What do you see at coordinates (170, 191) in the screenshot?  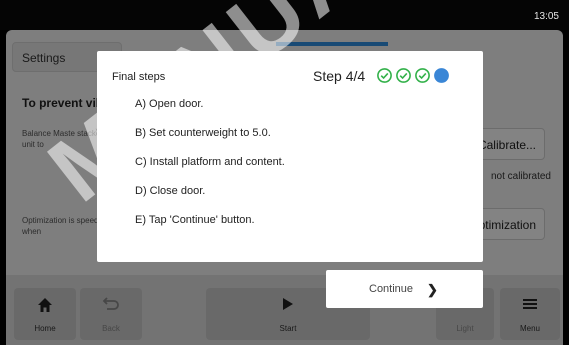 I see `step-item: D) Close door.` at bounding box center [170, 191].